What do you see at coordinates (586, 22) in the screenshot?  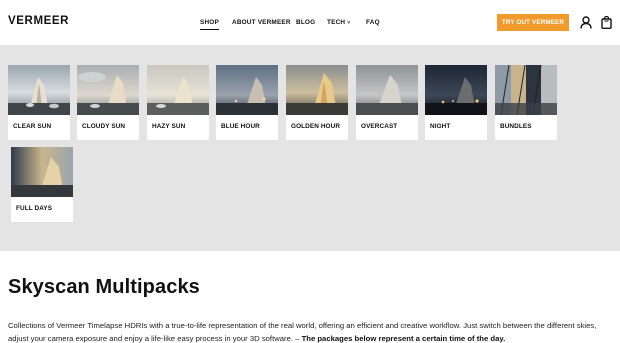 I see `user-icon` at bounding box center [586, 22].